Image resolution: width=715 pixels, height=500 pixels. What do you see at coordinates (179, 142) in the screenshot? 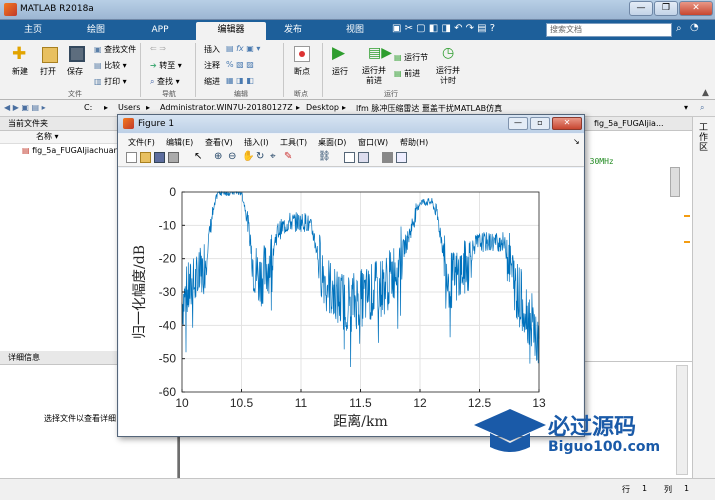
I see `menu-edit: 编辑(E)` at bounding box center [179, 142].